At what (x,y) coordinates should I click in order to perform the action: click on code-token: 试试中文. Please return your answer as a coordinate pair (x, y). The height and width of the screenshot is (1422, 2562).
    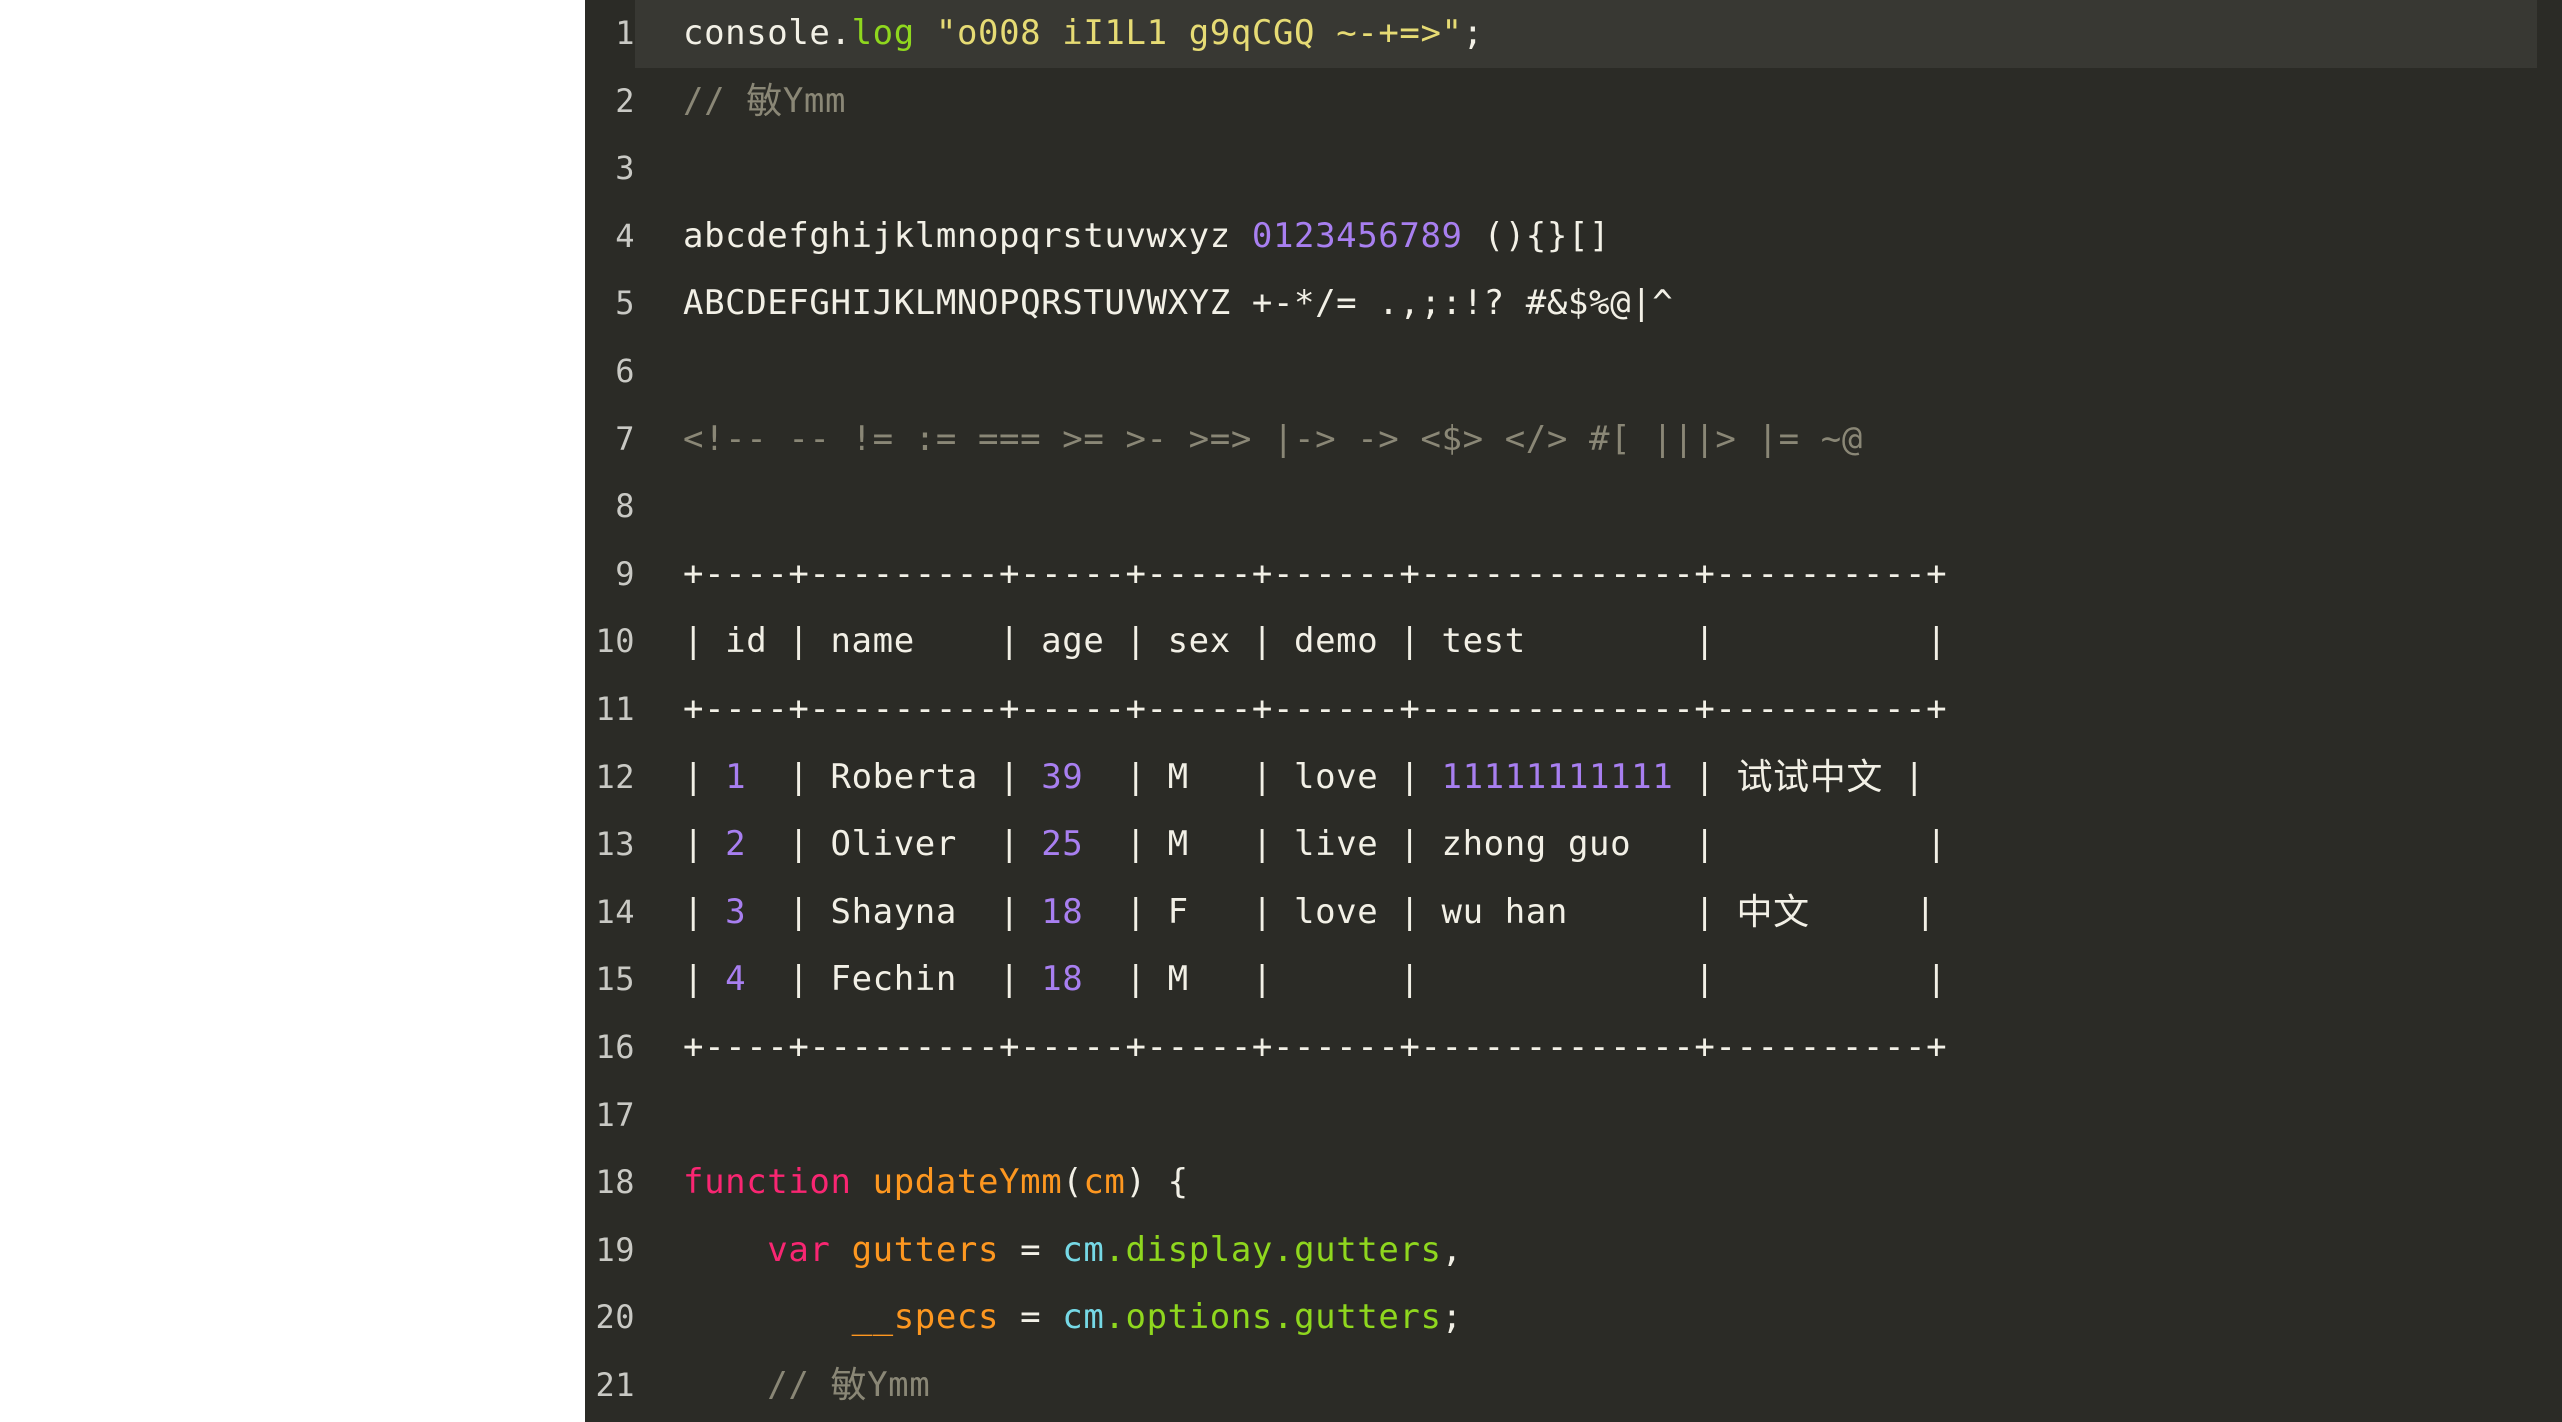
    Looking at the image, I should click on (1809, 777).